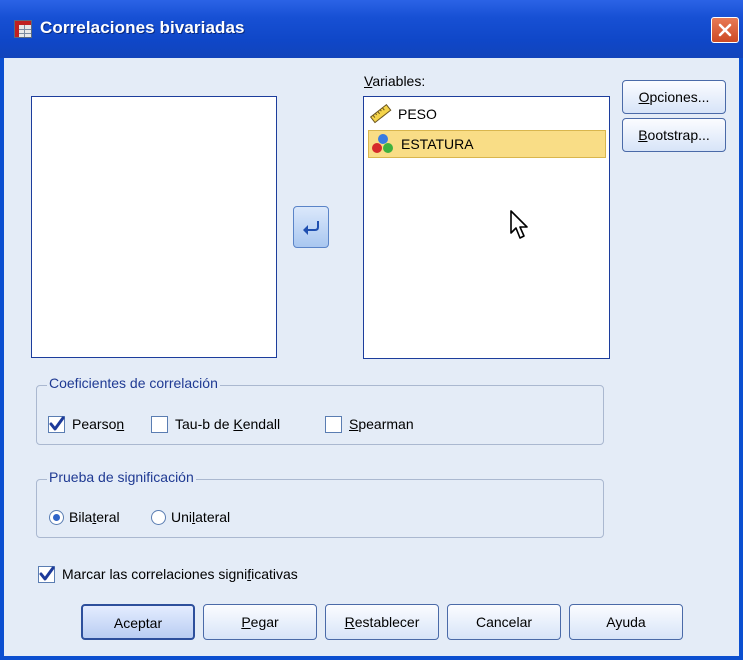 Image resolution: width=743 pixels, height=660 pixels. Describe the element at coordinates (200, 517) in the screenshot. I see `unilateral-label: Unilateral` at that location.